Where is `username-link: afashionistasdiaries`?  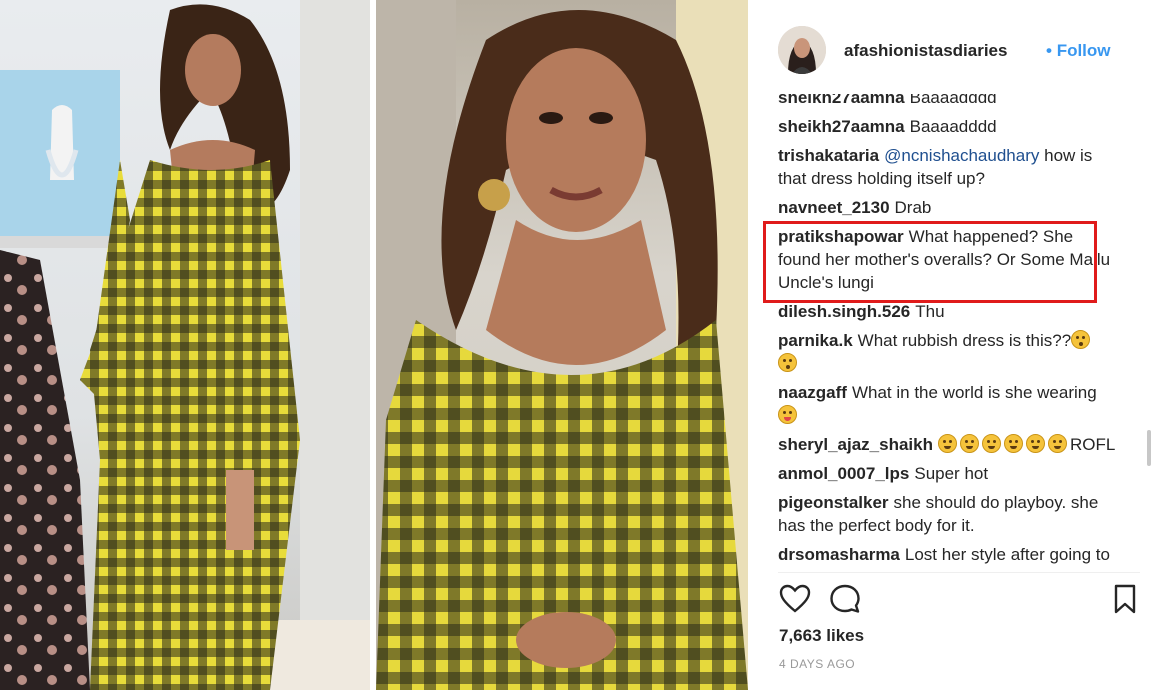 username-link: afashionistasdiaries is located at coordinates (925, 51).